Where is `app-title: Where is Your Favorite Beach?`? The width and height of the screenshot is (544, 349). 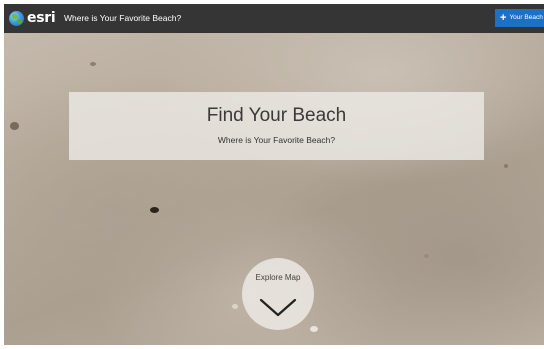 app-title: Where is Your Favorite Beach? is located at coordinates (123, 18).